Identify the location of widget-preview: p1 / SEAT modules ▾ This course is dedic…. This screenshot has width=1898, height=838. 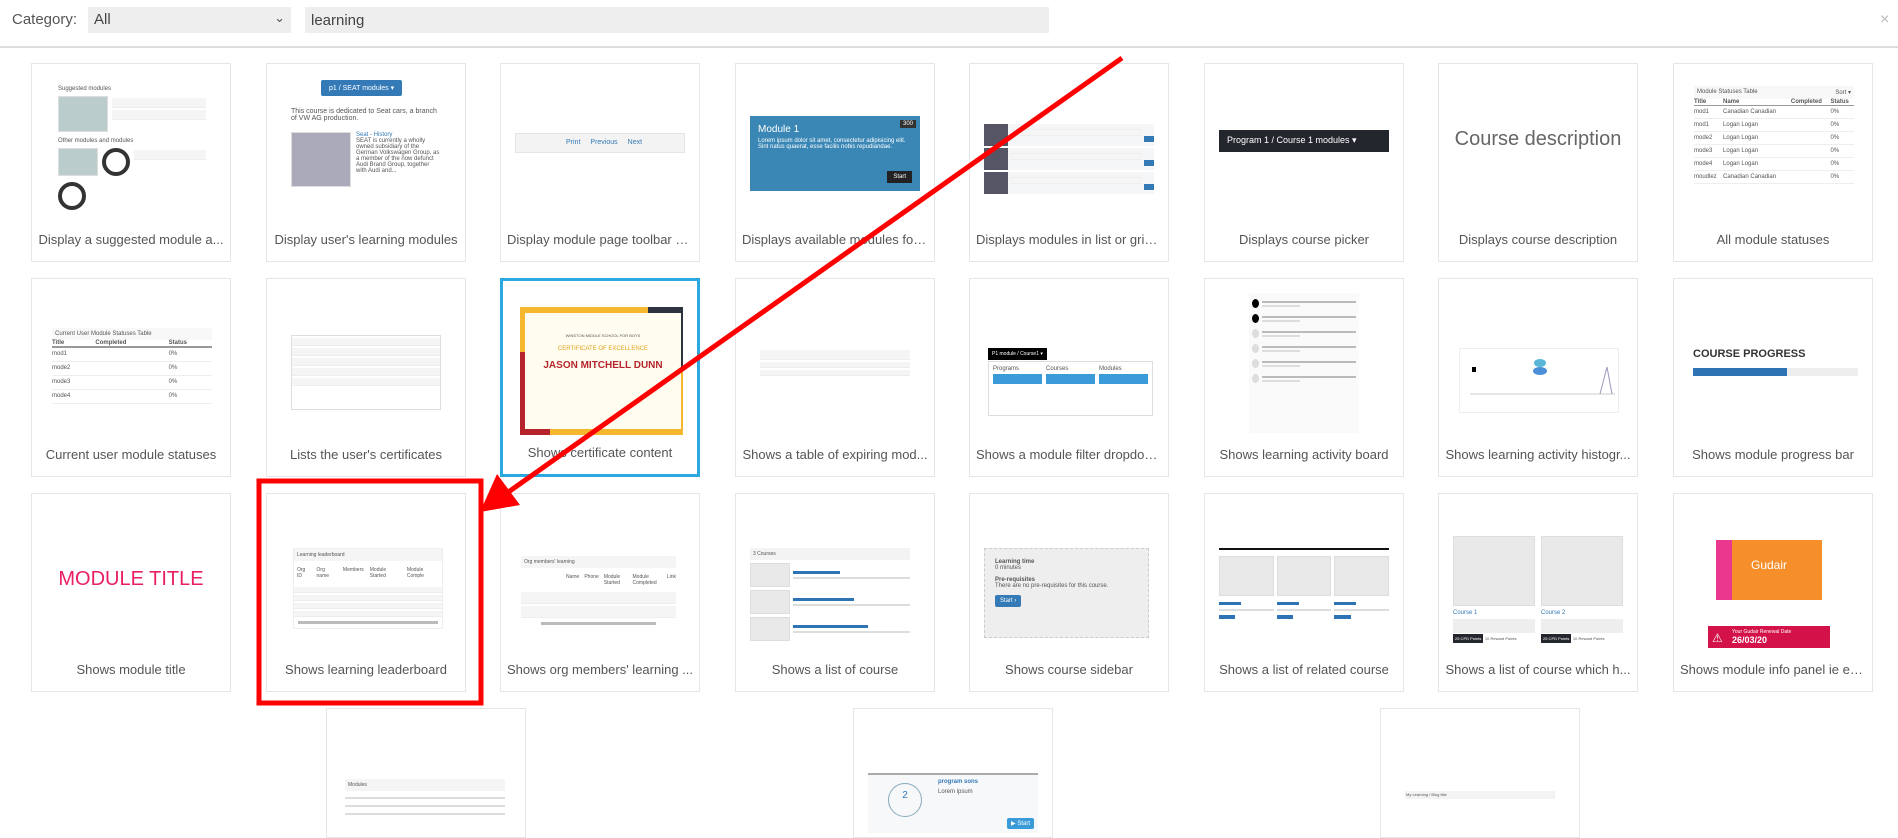
(366, 148).